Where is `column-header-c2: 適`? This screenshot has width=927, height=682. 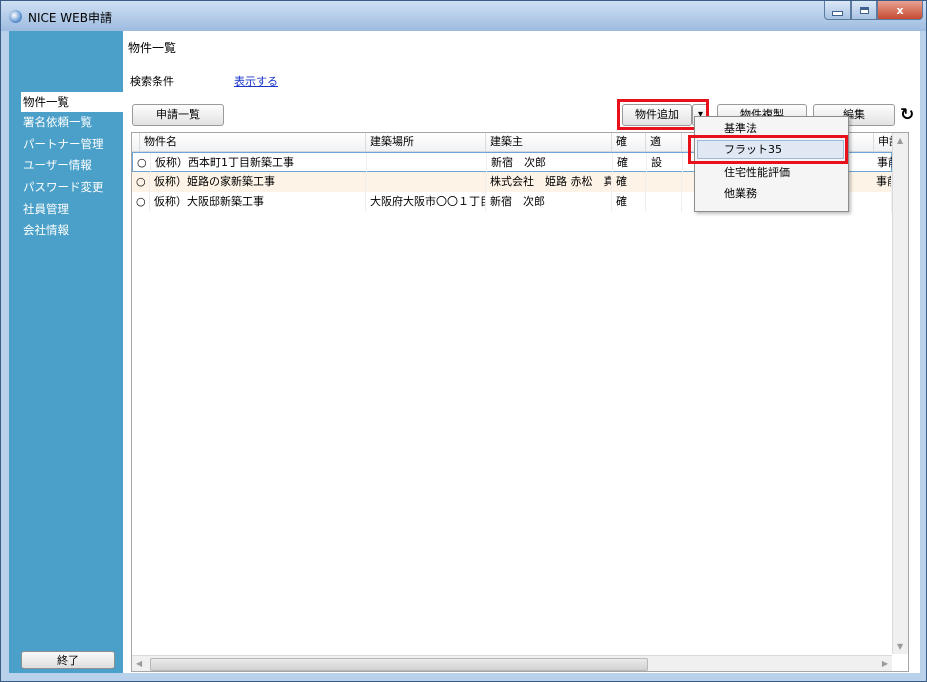
column-header-c2: 適 is located at coordinates (664, 142).